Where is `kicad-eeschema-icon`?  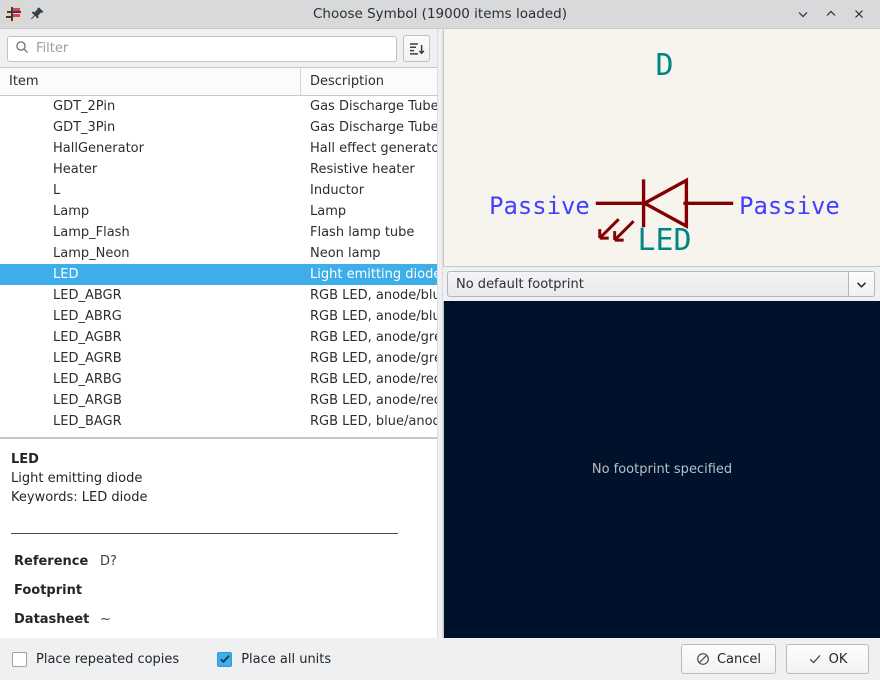
kicad-eeschema-icon is located at coordinates (14, 14).